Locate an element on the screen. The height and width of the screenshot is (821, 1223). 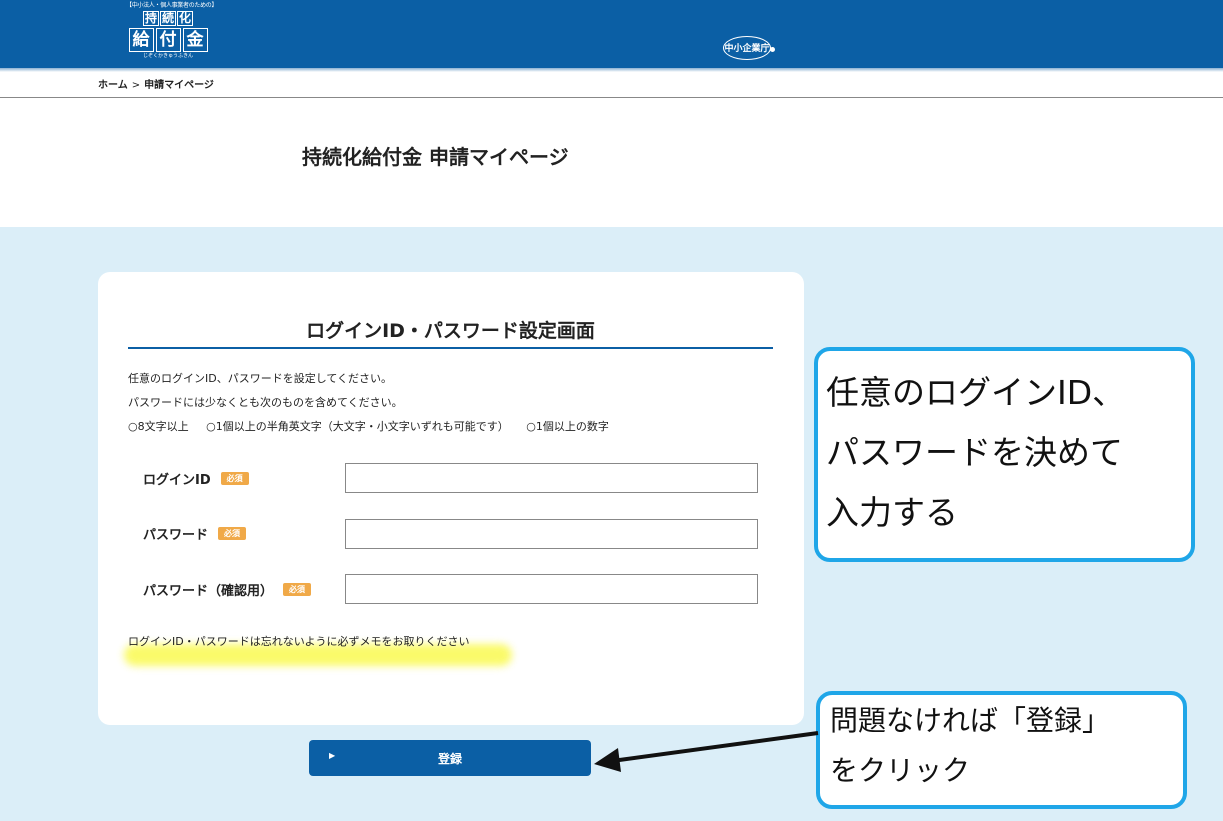
password-confirm-input is located at coordinates (551, 589).